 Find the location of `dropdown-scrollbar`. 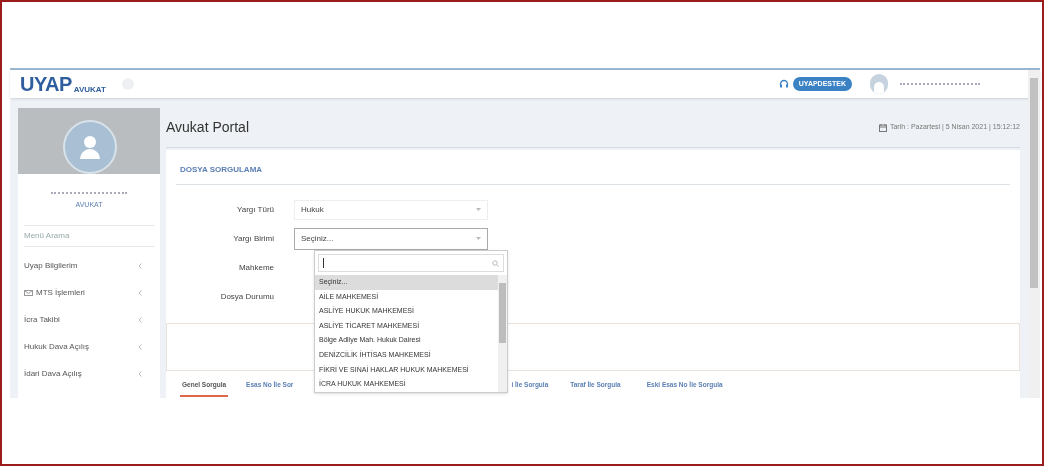

dropdown-scrollbar is located at coordinates (502, 333).